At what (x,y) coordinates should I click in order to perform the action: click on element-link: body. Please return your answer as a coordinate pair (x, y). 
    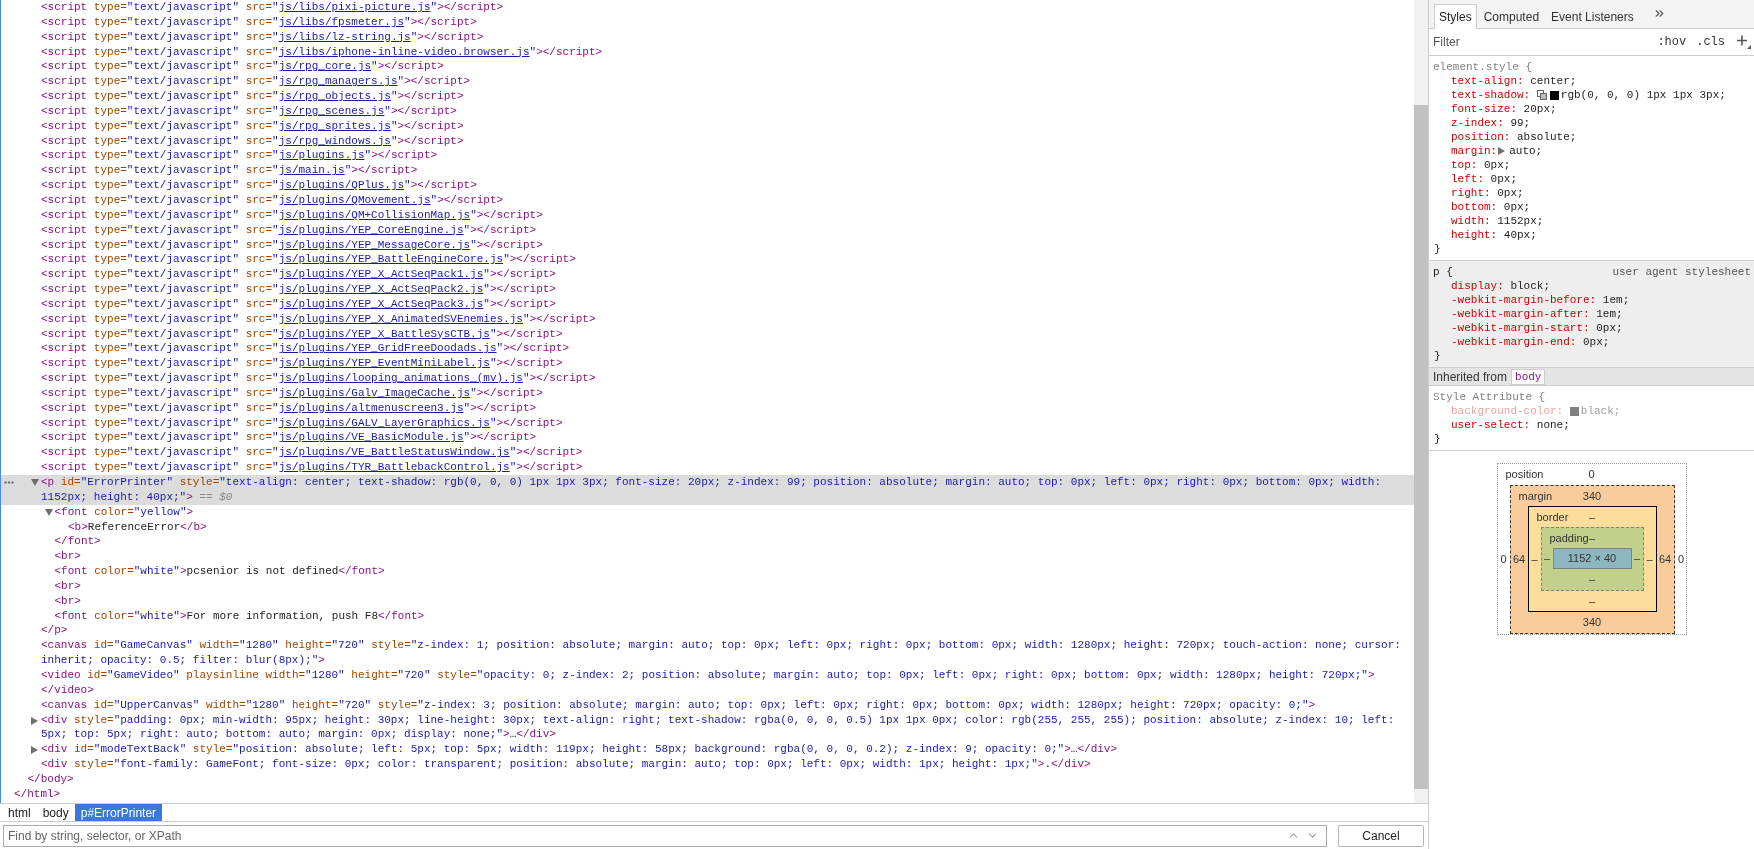
    Looking at the image, I should click on (1528, 376).